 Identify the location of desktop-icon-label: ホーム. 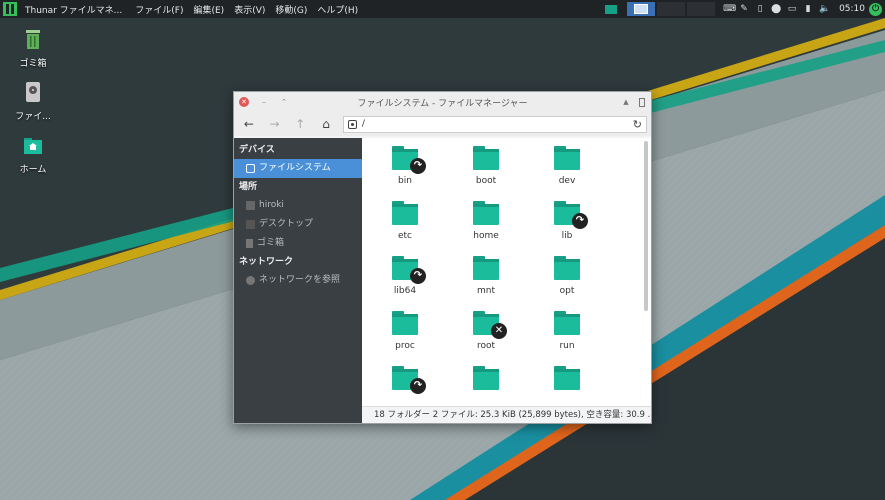
(33, 170).